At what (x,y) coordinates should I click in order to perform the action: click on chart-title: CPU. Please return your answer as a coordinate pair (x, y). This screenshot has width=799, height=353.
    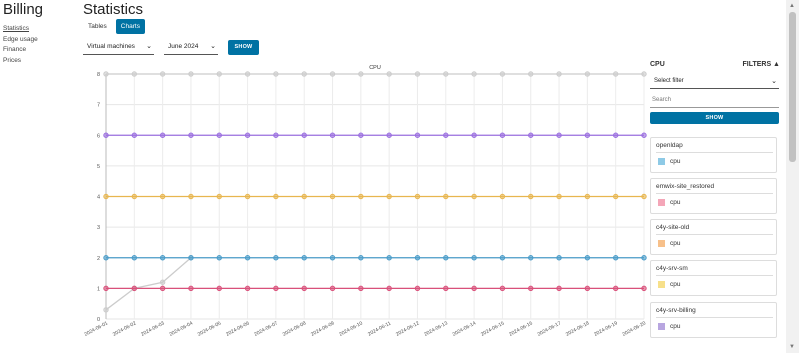
    Looking at the image, I should click on (375, 68).